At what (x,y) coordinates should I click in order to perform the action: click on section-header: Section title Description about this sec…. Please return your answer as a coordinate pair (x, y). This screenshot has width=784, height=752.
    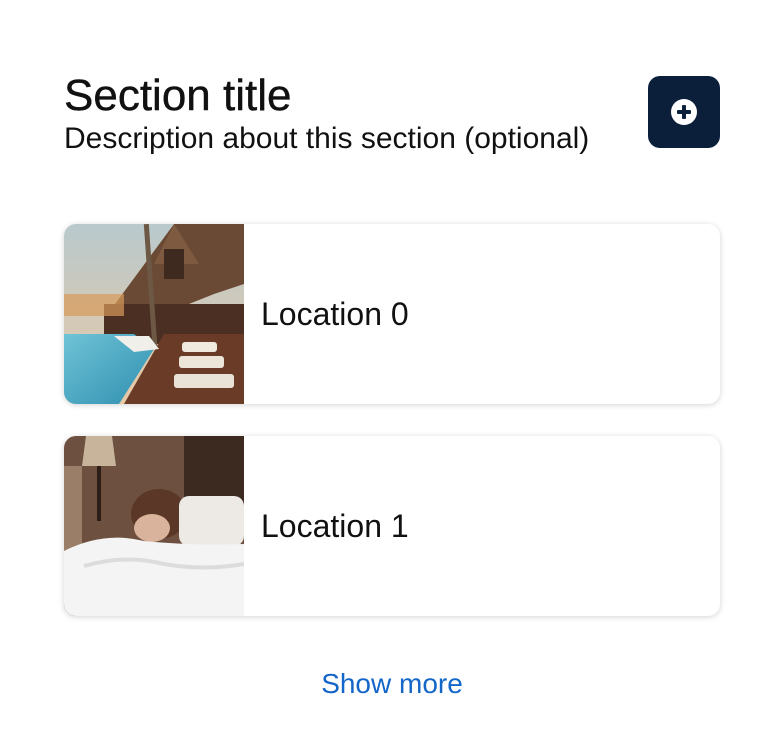
    Looking at the image, I should click on (392, 113).